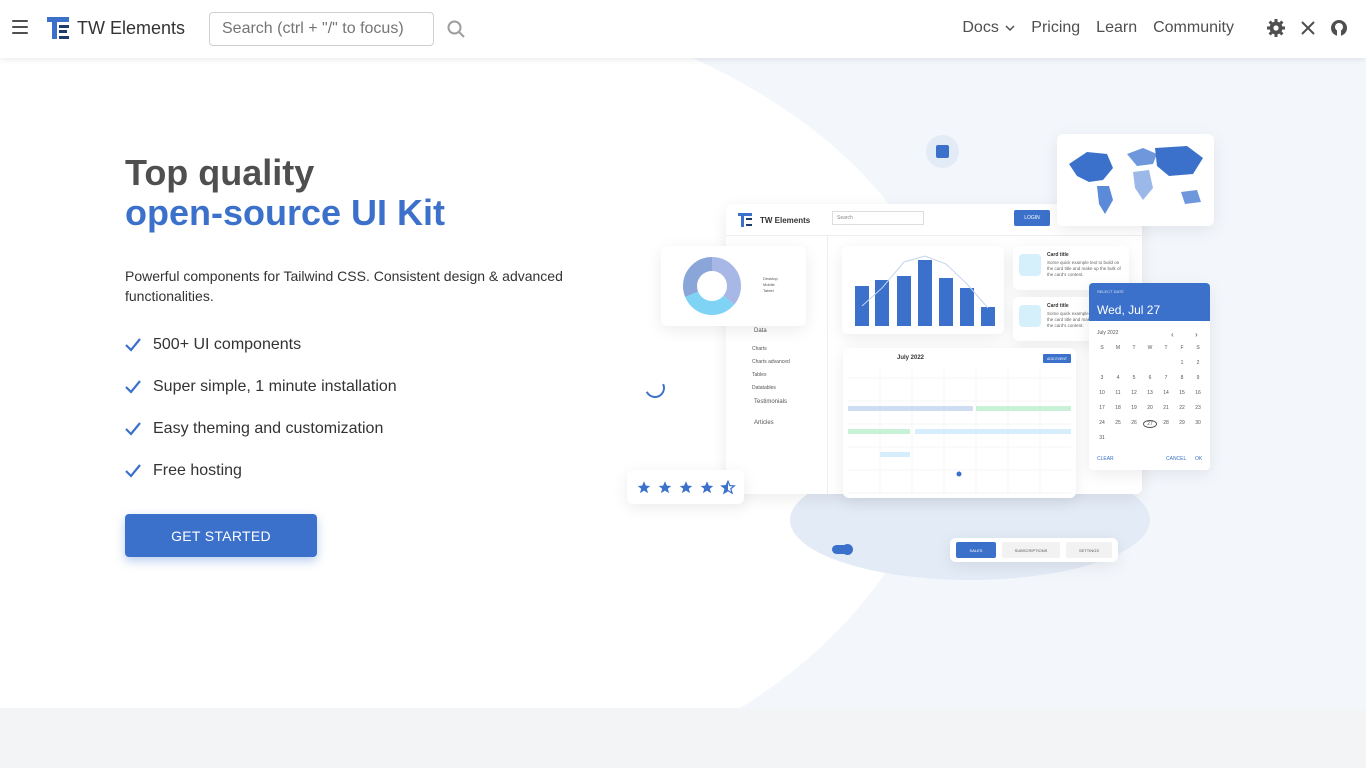 Image resolution: width=1366 pixels, height=768 pixels. I want to click on sidebar-item: Charts advanced, so click(771, 362).